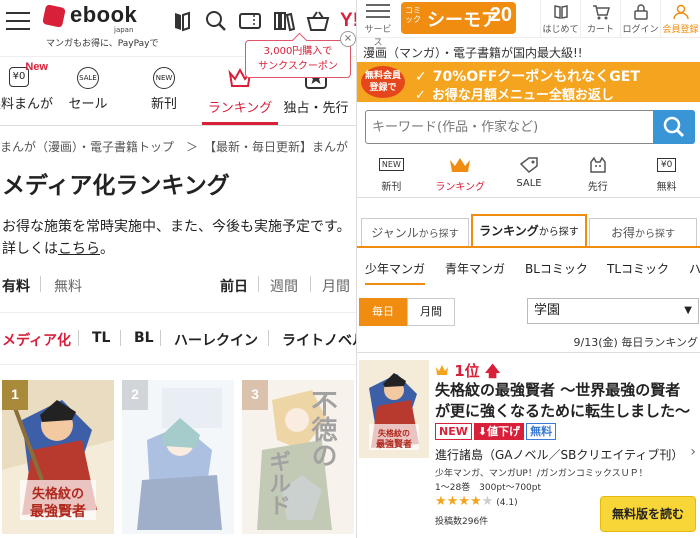  I want to click on check-icon: ✓, so click(421, 77).